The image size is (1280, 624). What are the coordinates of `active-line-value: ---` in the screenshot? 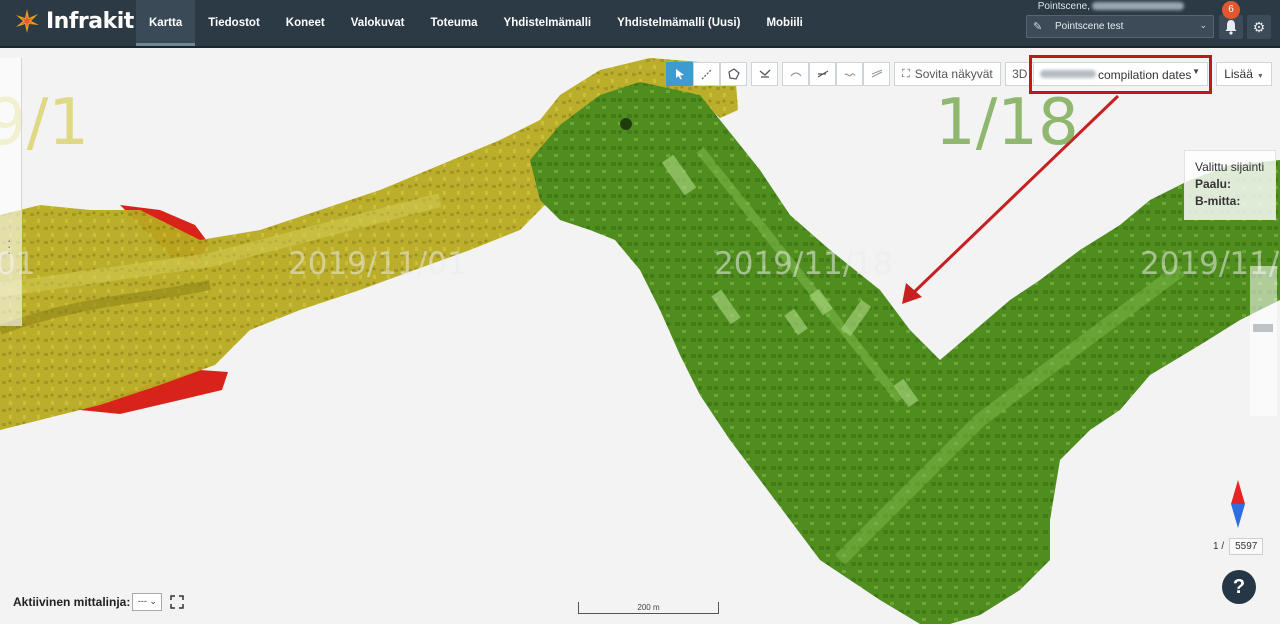 It's located at (142, 601).